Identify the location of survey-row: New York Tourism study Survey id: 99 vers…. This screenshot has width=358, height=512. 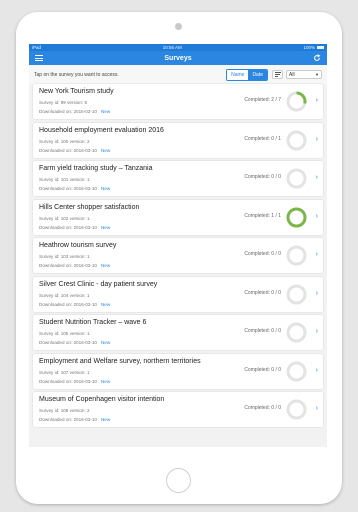
(178, 101).